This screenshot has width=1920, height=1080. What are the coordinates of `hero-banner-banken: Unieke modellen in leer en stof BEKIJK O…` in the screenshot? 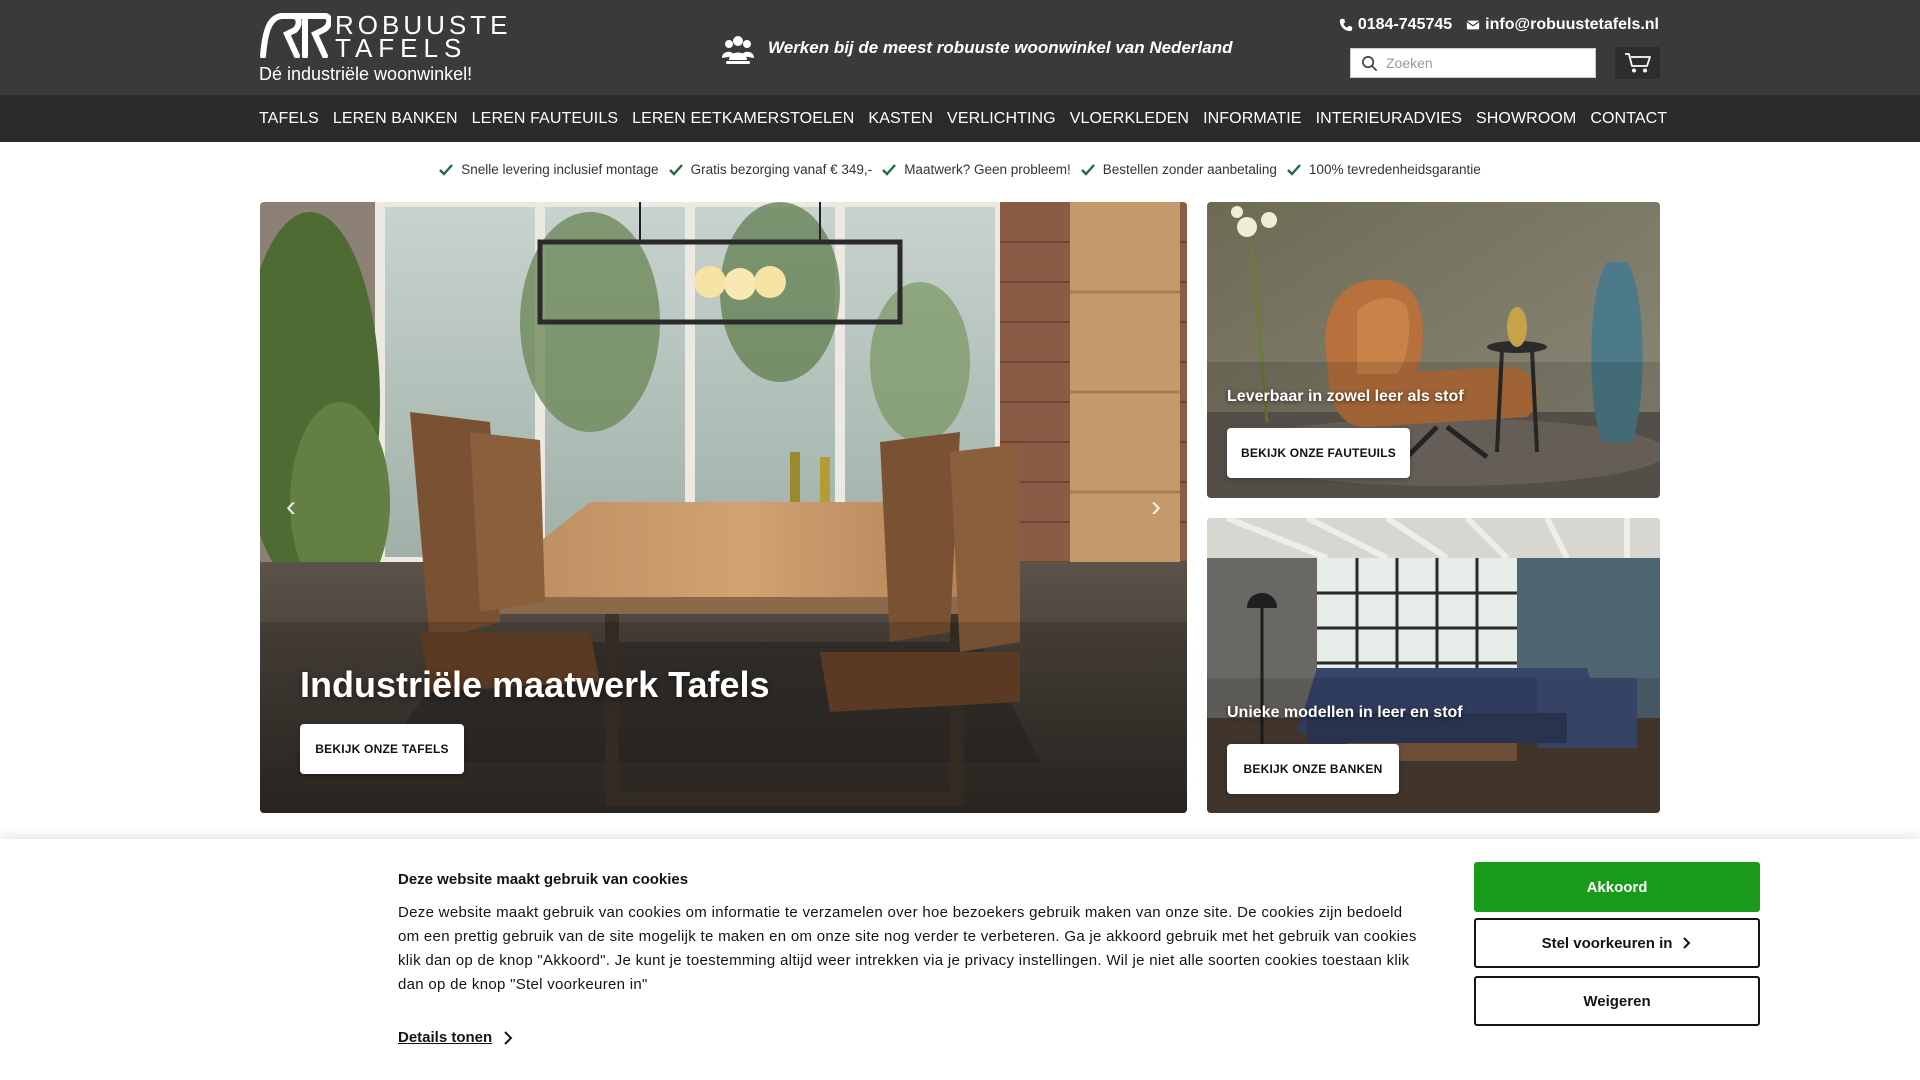 It's located at (1433, 665).